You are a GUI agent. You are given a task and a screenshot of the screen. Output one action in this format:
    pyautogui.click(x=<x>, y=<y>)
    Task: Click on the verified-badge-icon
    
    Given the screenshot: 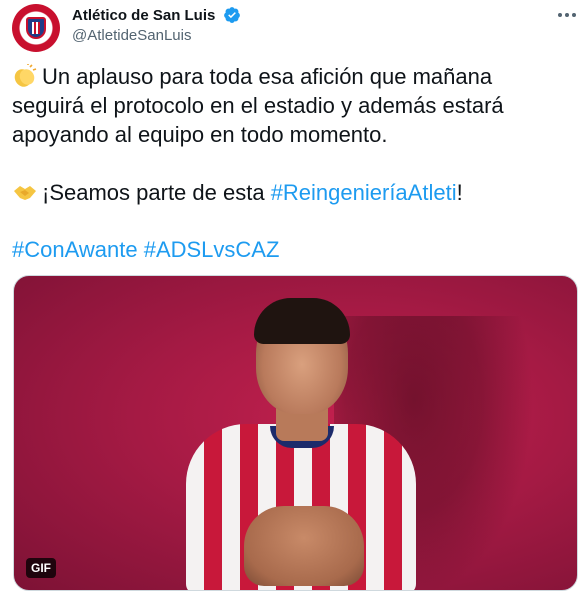 What is the action you would take?
    pyautogui.click(x=231, y=15)
    